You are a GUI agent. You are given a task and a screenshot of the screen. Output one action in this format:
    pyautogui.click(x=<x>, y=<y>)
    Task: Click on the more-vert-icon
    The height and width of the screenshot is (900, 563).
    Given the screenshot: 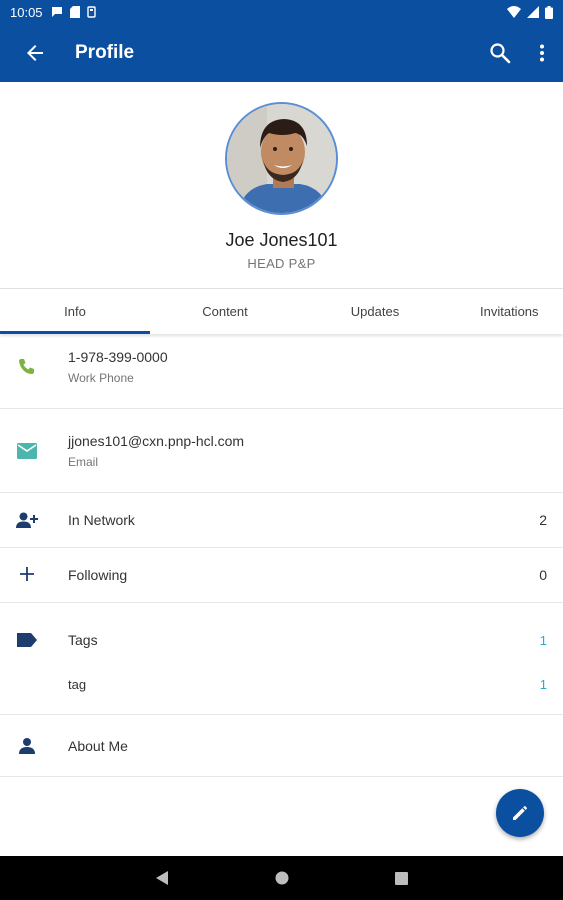 What is the action you would take?
    pyautogui.click(x=542, y=53)
    